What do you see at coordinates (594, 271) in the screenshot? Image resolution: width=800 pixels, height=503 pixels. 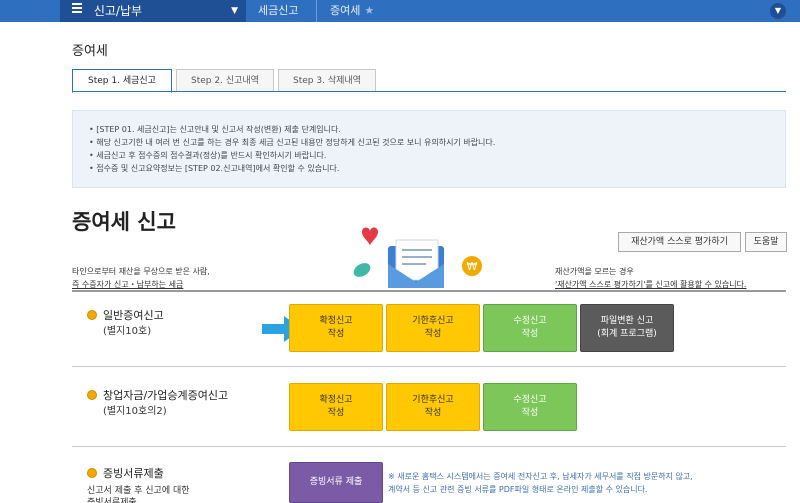 I see `desc-line: 재산가액을 모르는 경우` at bounding box center [594, 271].